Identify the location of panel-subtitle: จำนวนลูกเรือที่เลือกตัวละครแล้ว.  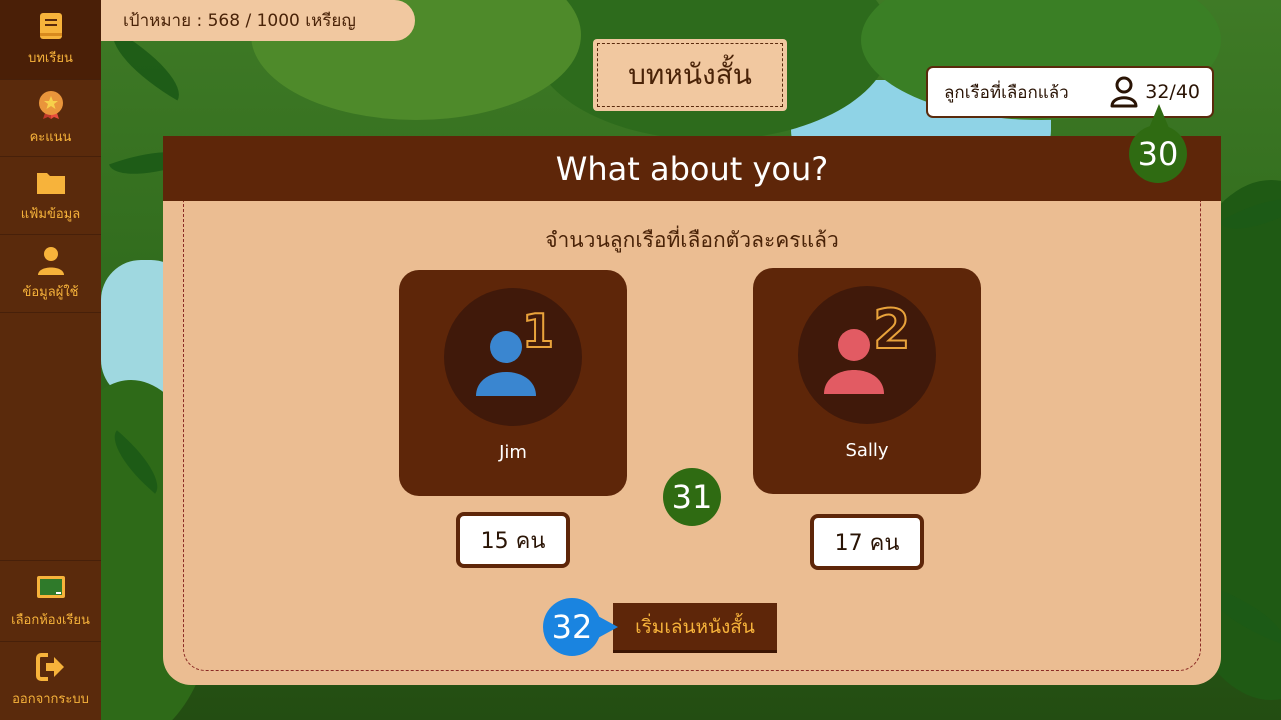
(692, 240).